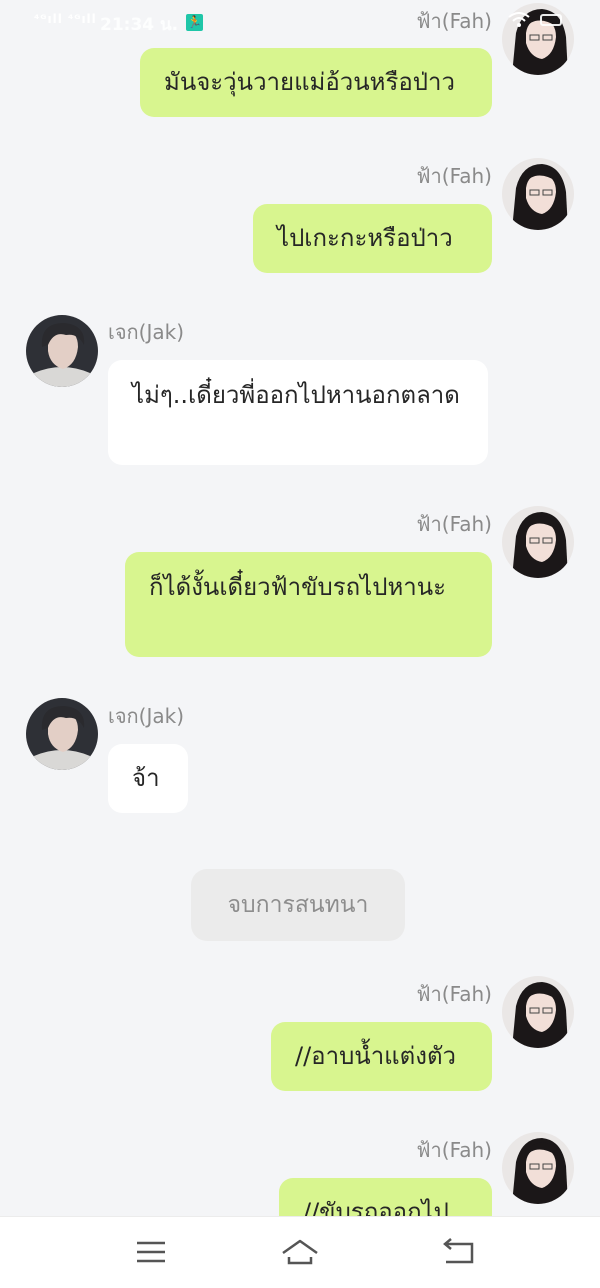 The height and width of the screenshot is (1288, 600). Describe the element at coordinates (519, 19) in the screenshot. I see `wifi-icon` at that location.